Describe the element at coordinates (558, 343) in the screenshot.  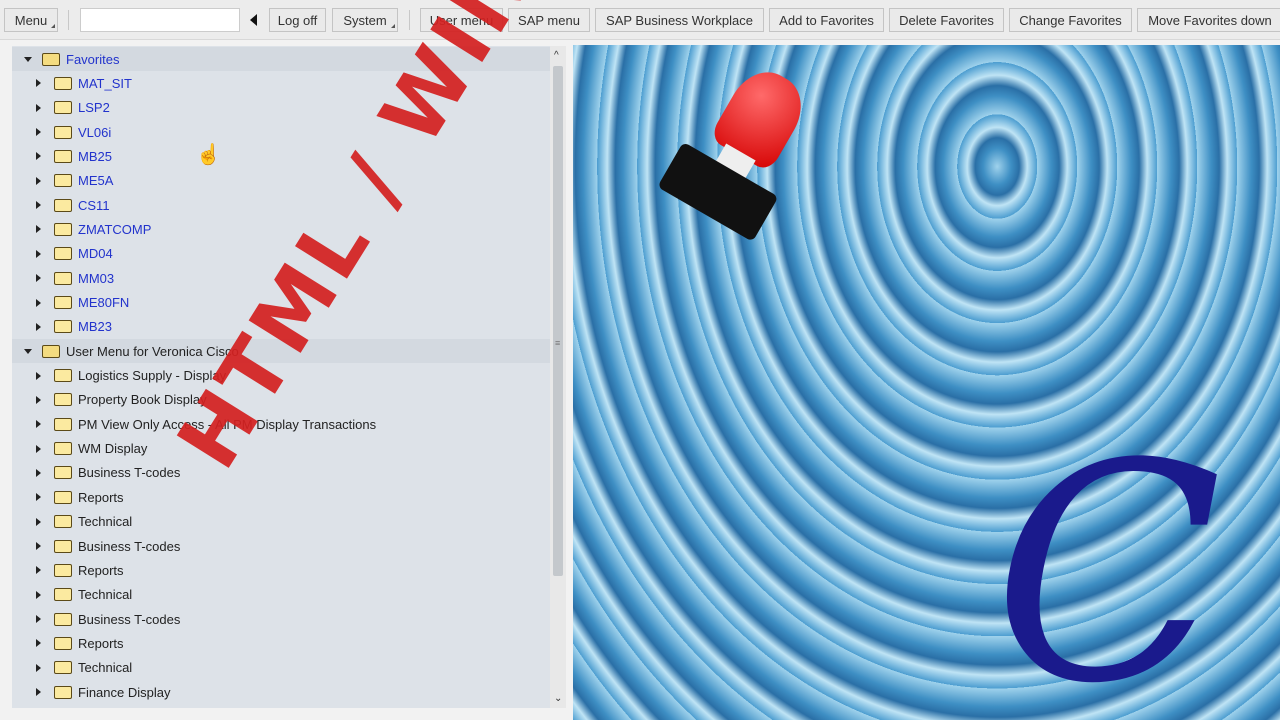
I see `grip-icon: ≡` at that location.